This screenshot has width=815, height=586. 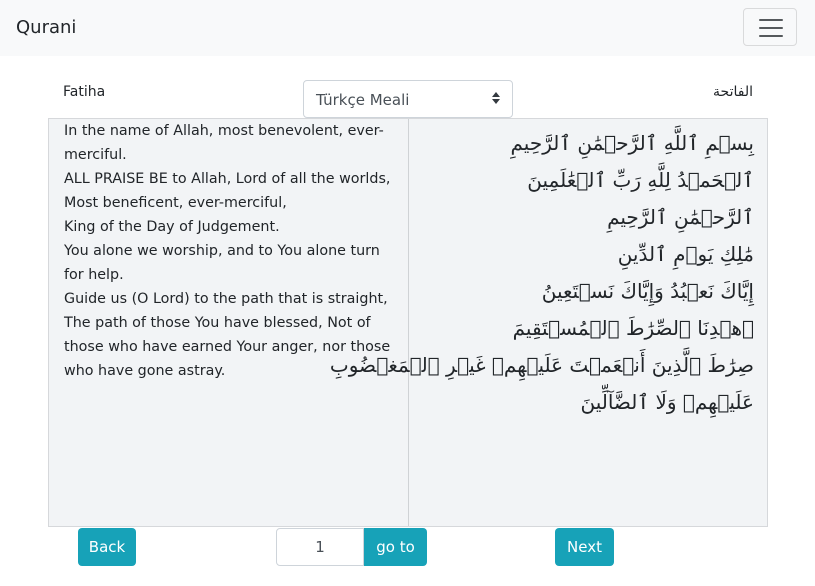 What do you see at coordinates (363, 100) in the screenshot?
I see `translation-select-value: Türkçe Meali` at bounding box center [363, 100].